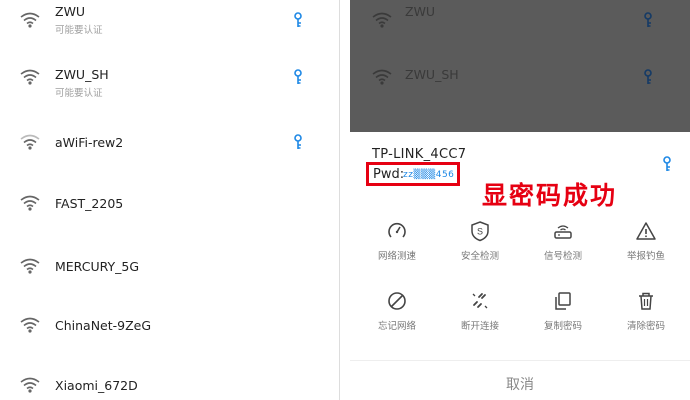  What do you see at coordinates (480, 320) in the screenshot?
I see `disconnect-button: 断开连接` at bounding box center [480, 320].